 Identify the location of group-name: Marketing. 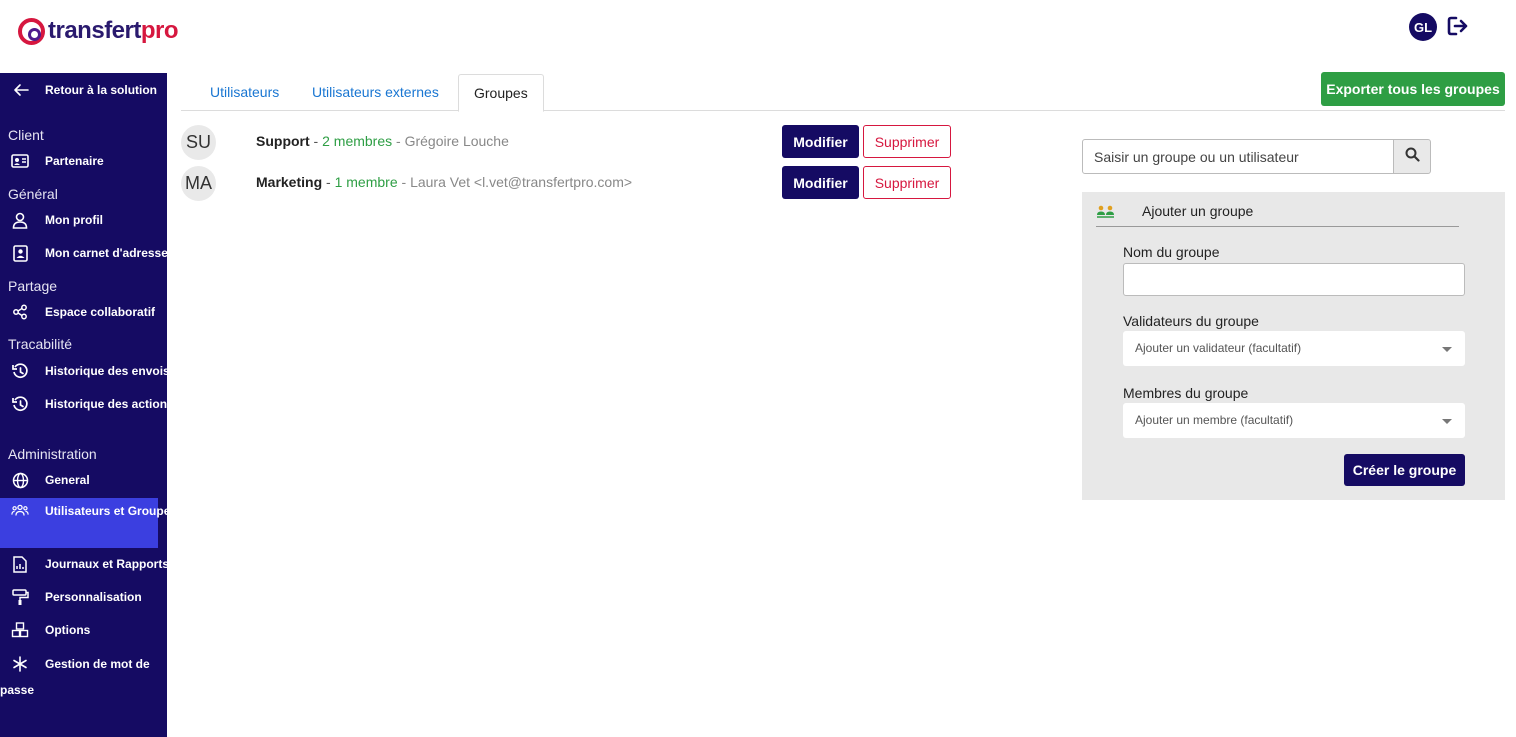
(289, 182).